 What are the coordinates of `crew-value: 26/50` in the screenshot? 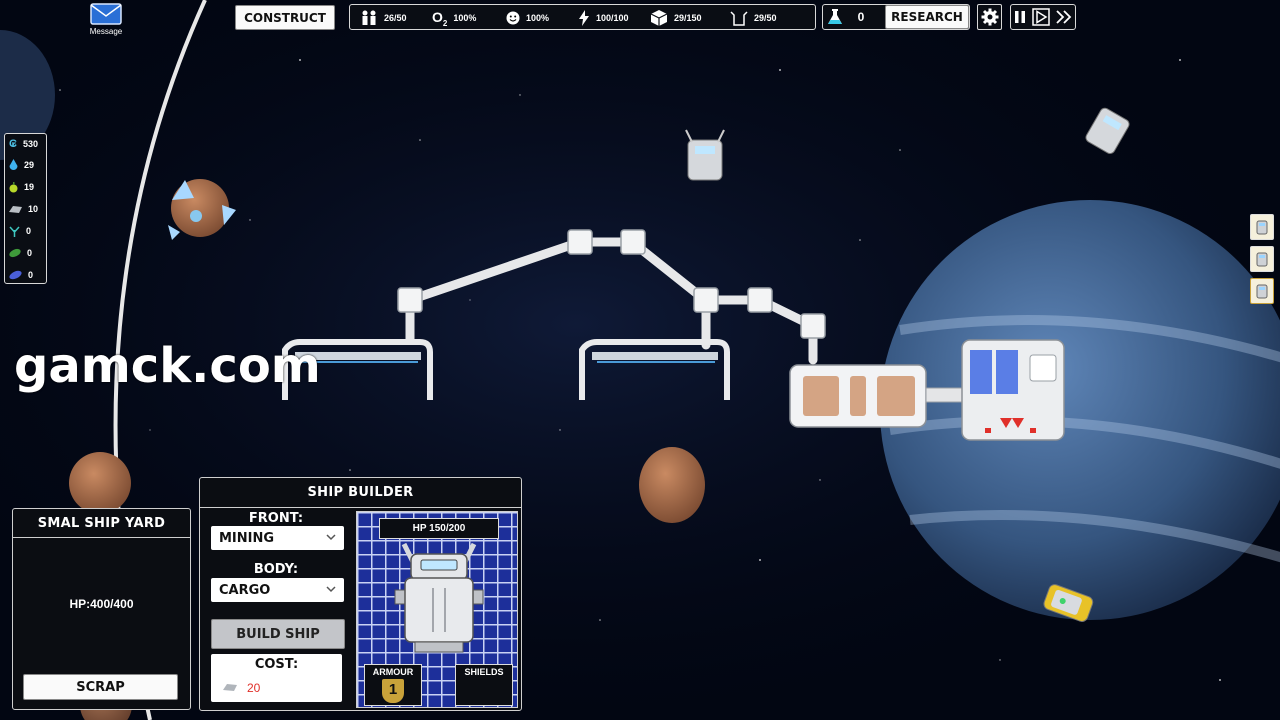 It's located at (395, 18).